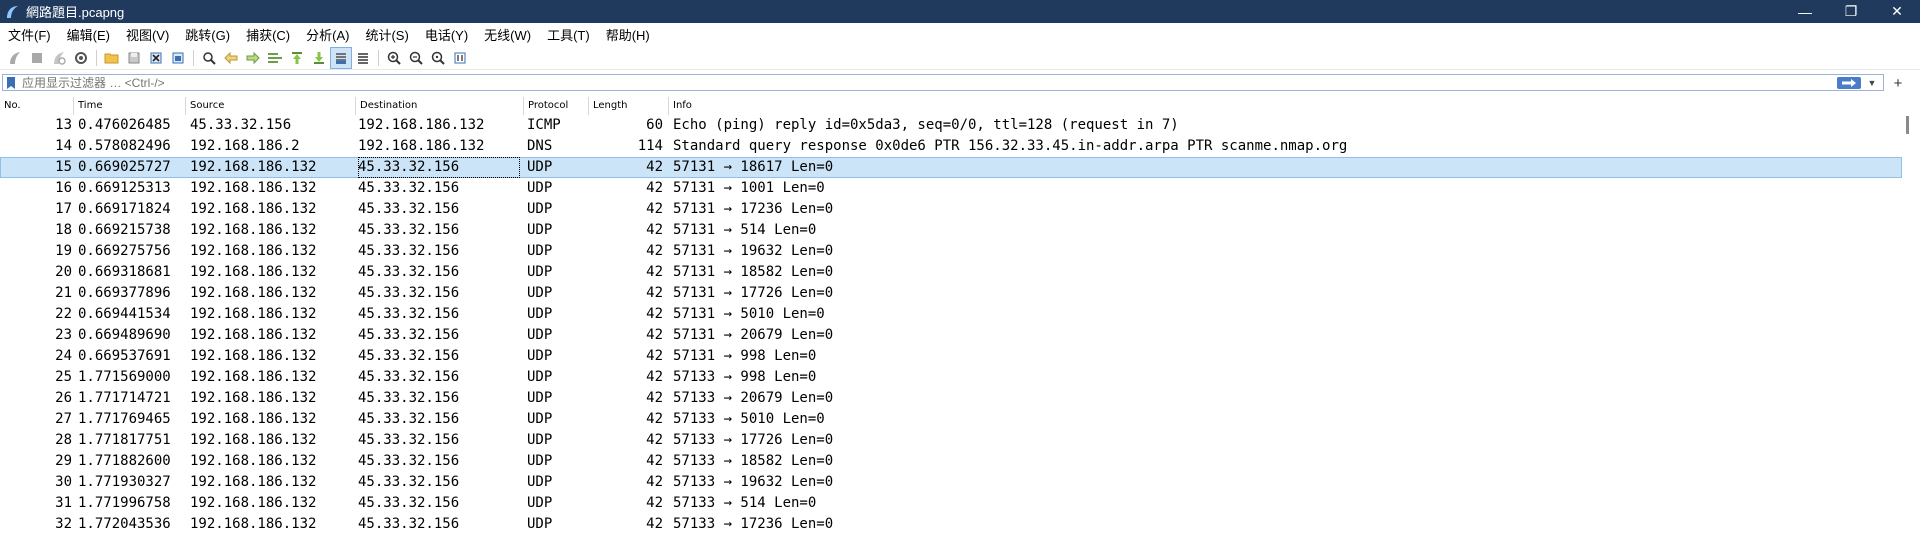 This screenshot has height=540, width=1920. I want to click on minimize-button: —, so click(1805, 11).